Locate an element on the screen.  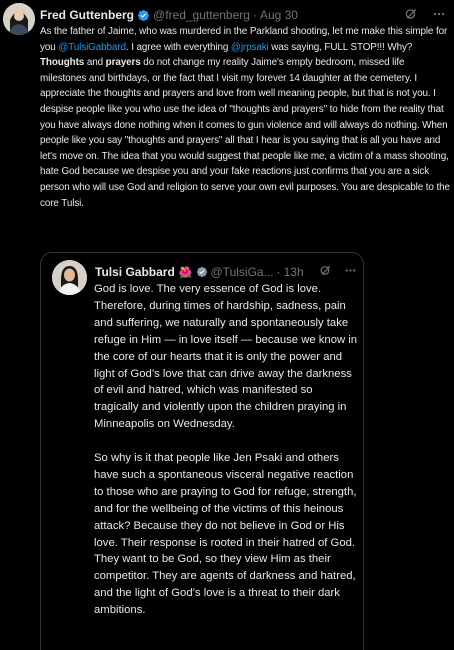
text-segment: . I agree with everything is located at coordinates (178, 47).